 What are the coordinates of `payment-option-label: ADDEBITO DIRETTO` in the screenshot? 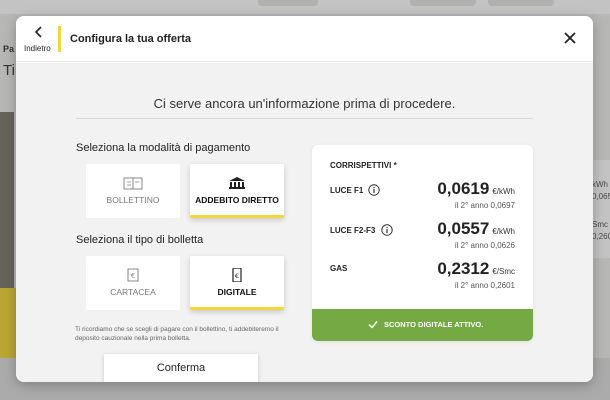 It's located at (237, 200).